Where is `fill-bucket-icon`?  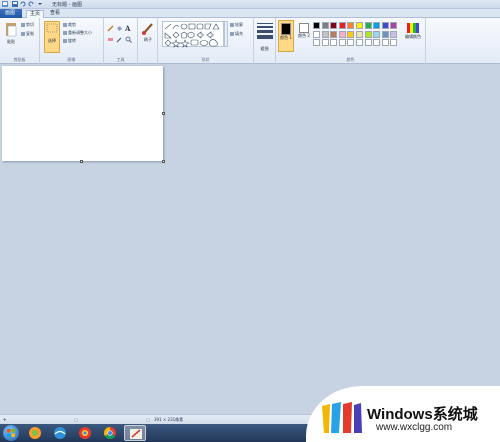
fill-bucket-icon is located at coordinates (119, 28).